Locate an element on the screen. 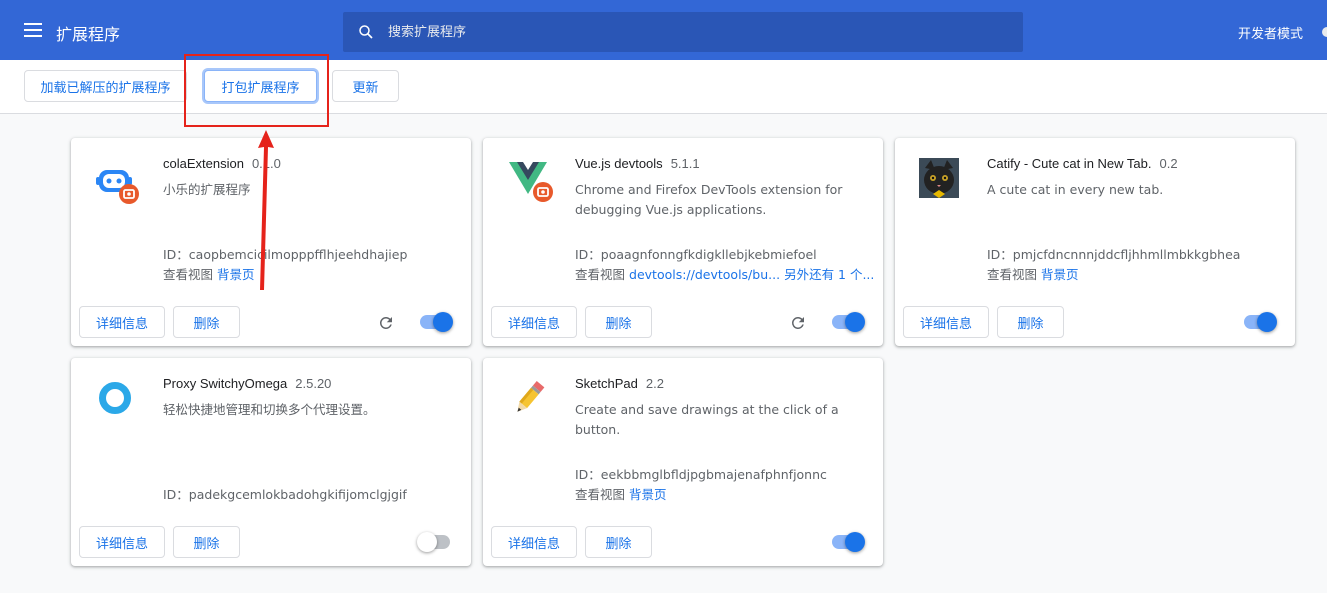  search-box is located at coordinates (683, 32).